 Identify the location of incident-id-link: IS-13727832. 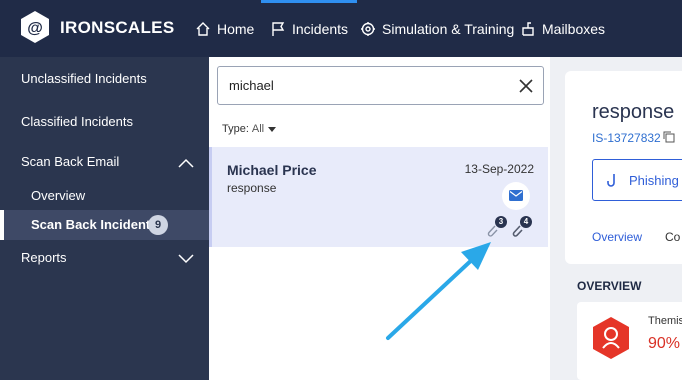
(626, 138).